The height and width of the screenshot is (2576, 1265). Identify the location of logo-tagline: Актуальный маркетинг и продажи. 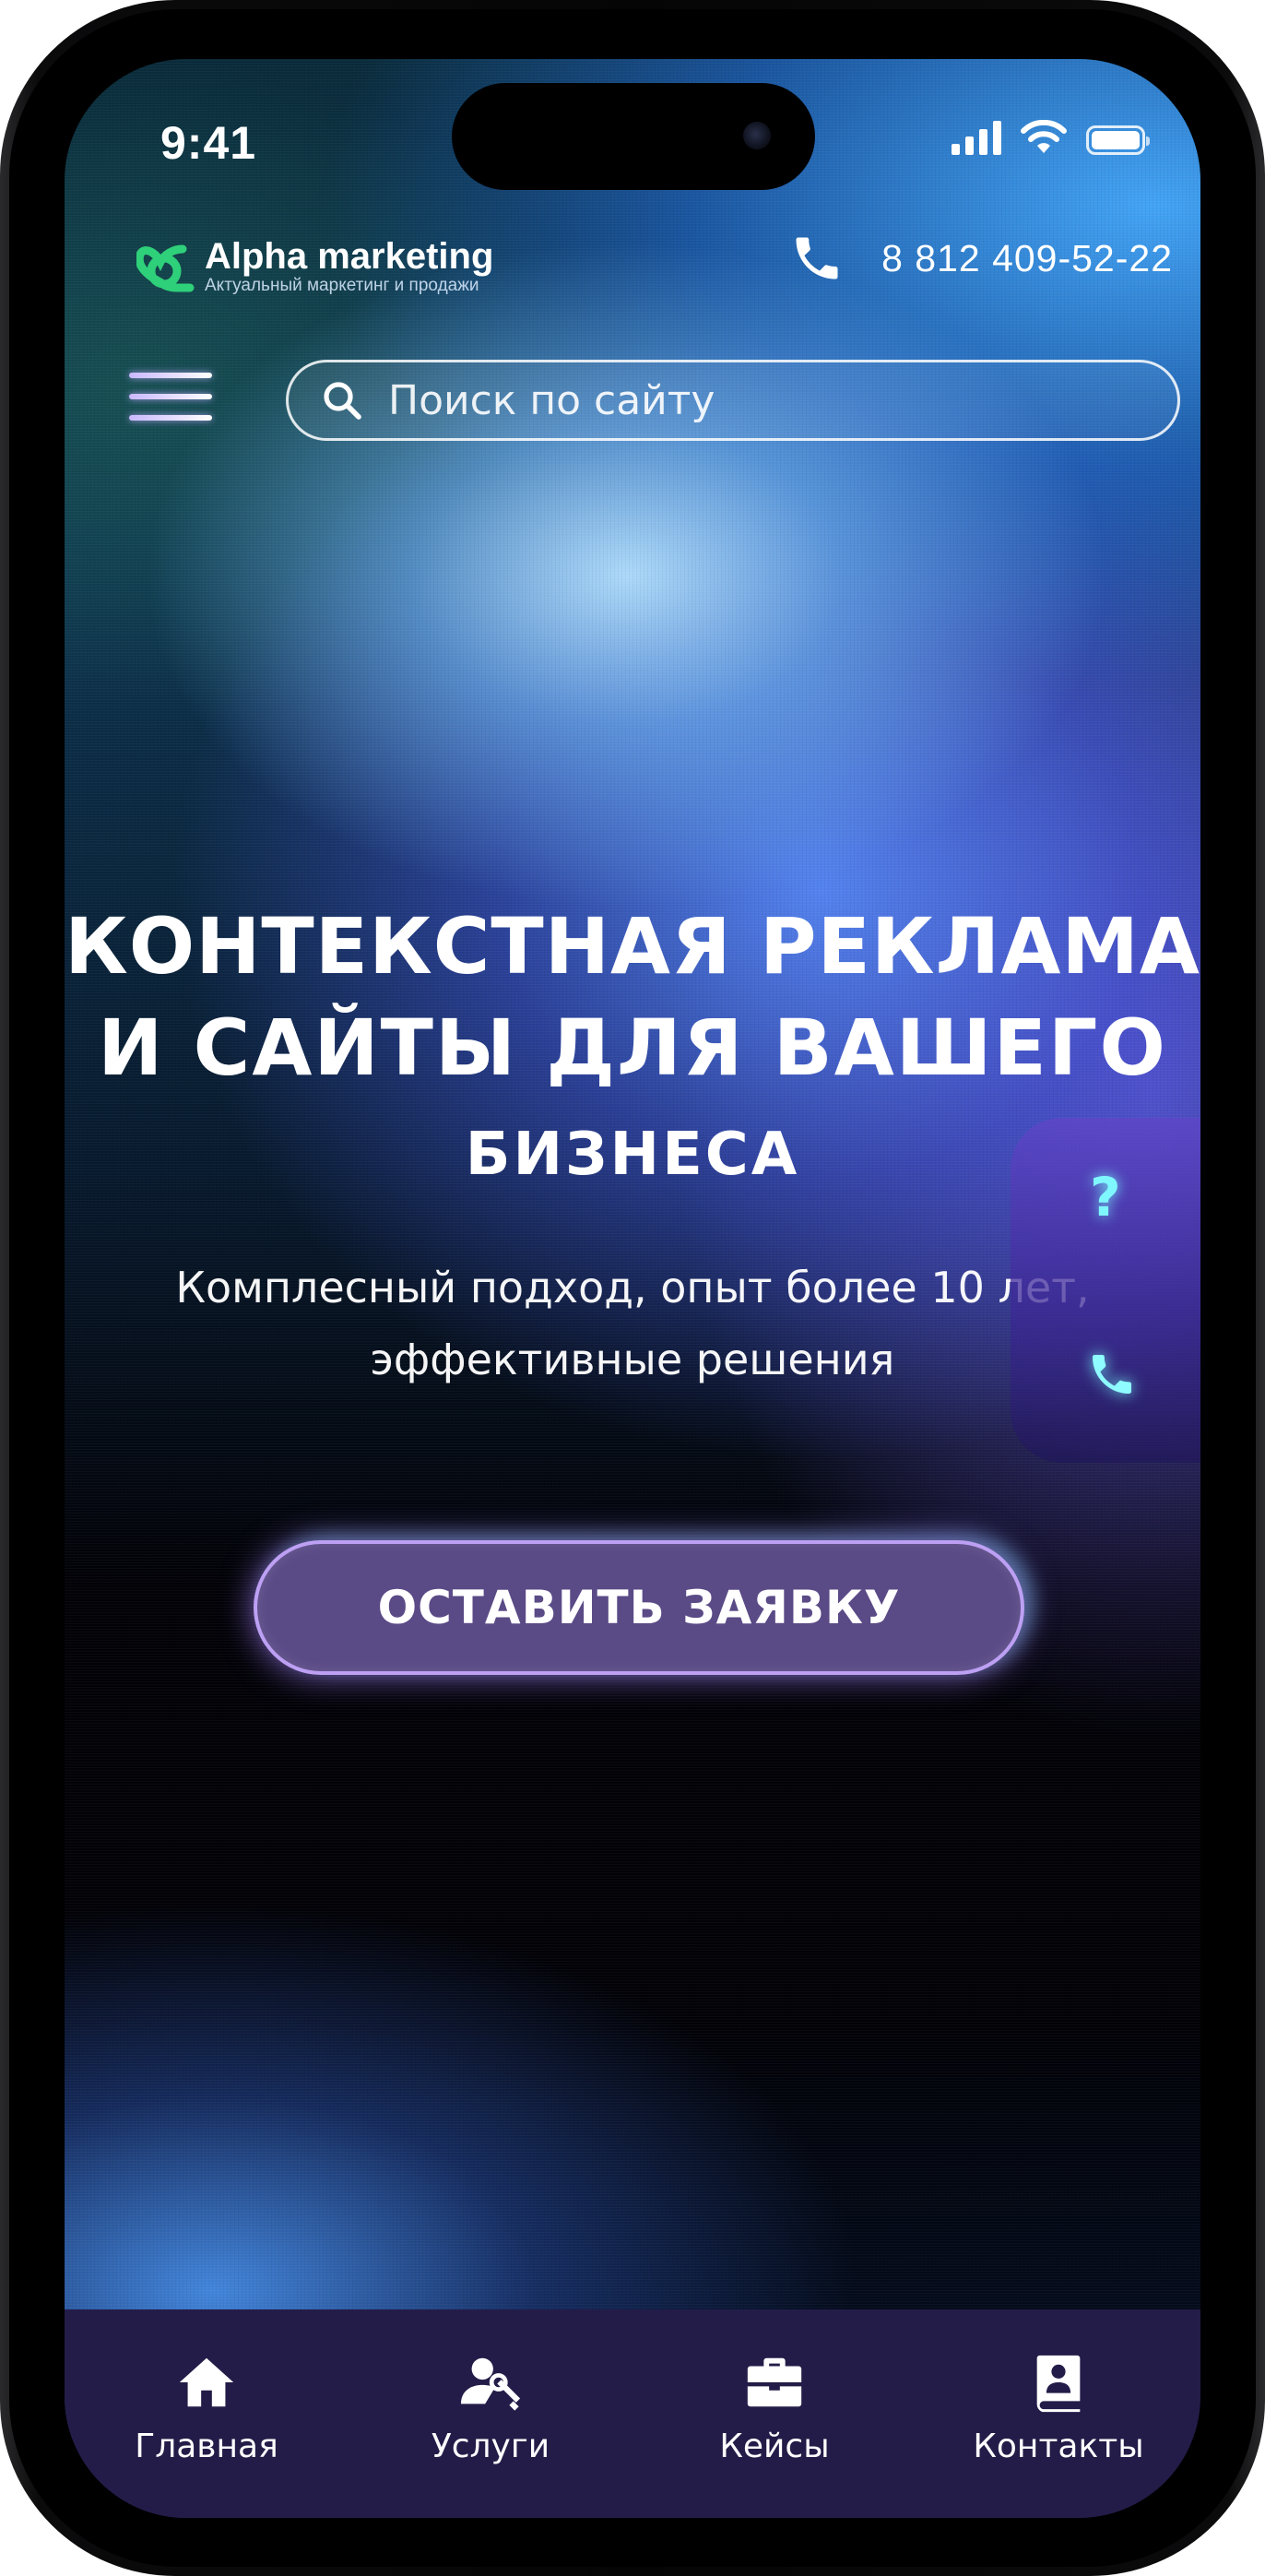
(342, 285).